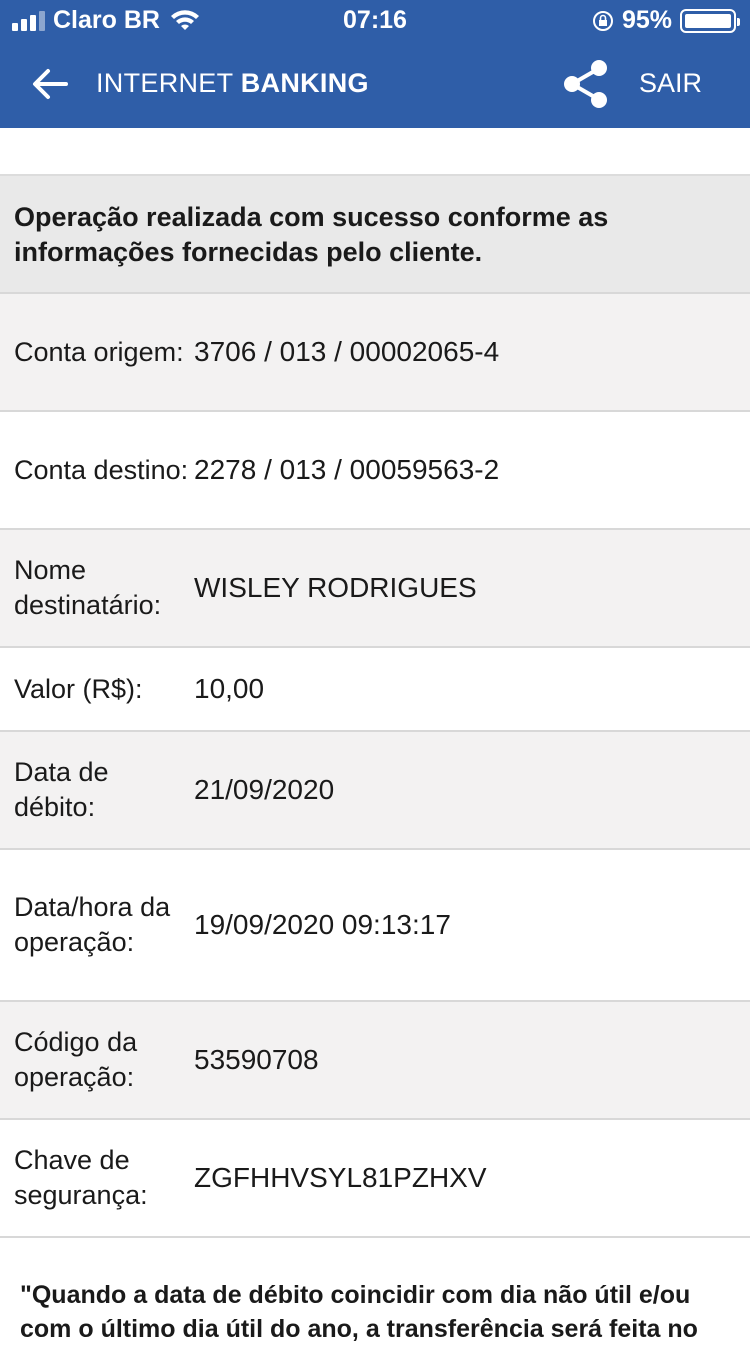 This screenshot has height=1346, width=750. I want to click on detail-row-data-debito: Data de débito: 21/09/2020, so click(375, 791).